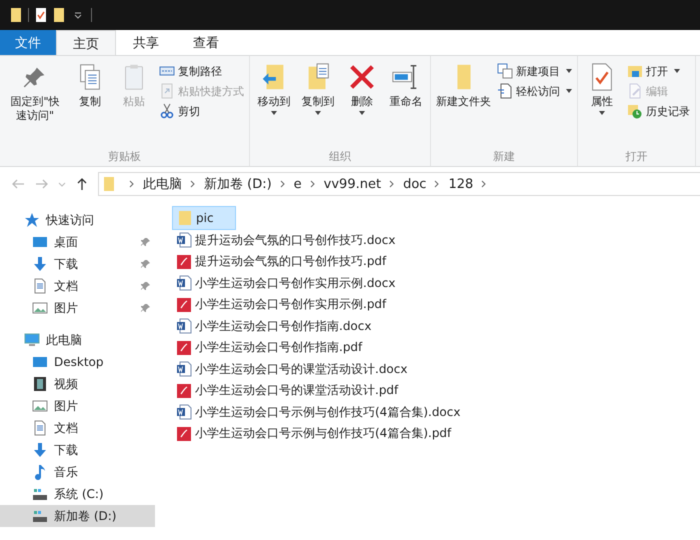  Describe the element at coordinates (281, 305) in the screenshot. I see `file-item: 小学生运动会口号创作实用示例.pdf` at that location.